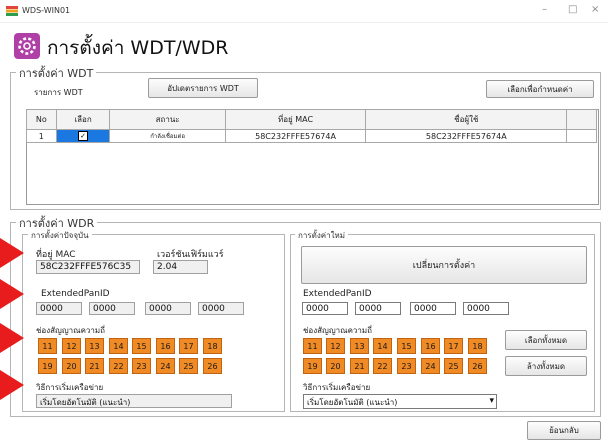 Image resolution: width=608 pixels, height=442 pixels. What do you see at coordinates (546, 366) in the screenshot?
I see `clear-all-channels-button: ล้างทั้งหมด` at bounding box center [546, 366].